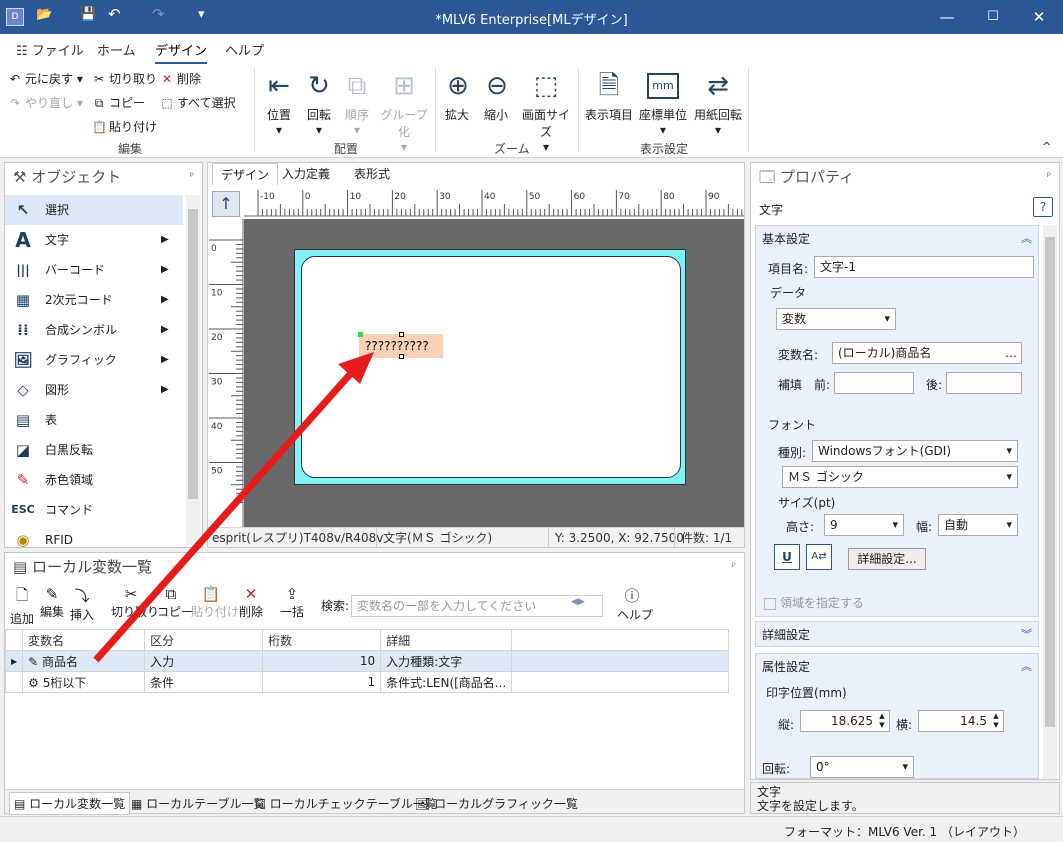  What do you see at coordinates (82, 604) in the screenshot?
I see `insert-variable-button: ⤵ 挿入` at bounding box center [82, 604].